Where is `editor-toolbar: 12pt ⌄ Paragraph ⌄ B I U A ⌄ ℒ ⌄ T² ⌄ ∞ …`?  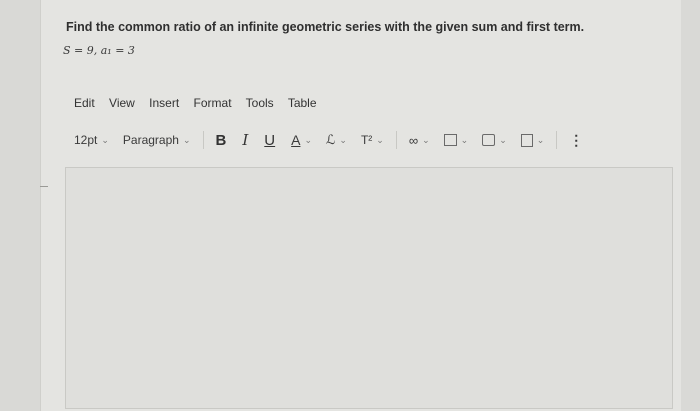 editor-toolbar: 12pt ⌄ Paragraph ⌄ B I U A ⌄ ℒ ⌄ T² ⌄ ∞ … is located at coordinates (328, 140).